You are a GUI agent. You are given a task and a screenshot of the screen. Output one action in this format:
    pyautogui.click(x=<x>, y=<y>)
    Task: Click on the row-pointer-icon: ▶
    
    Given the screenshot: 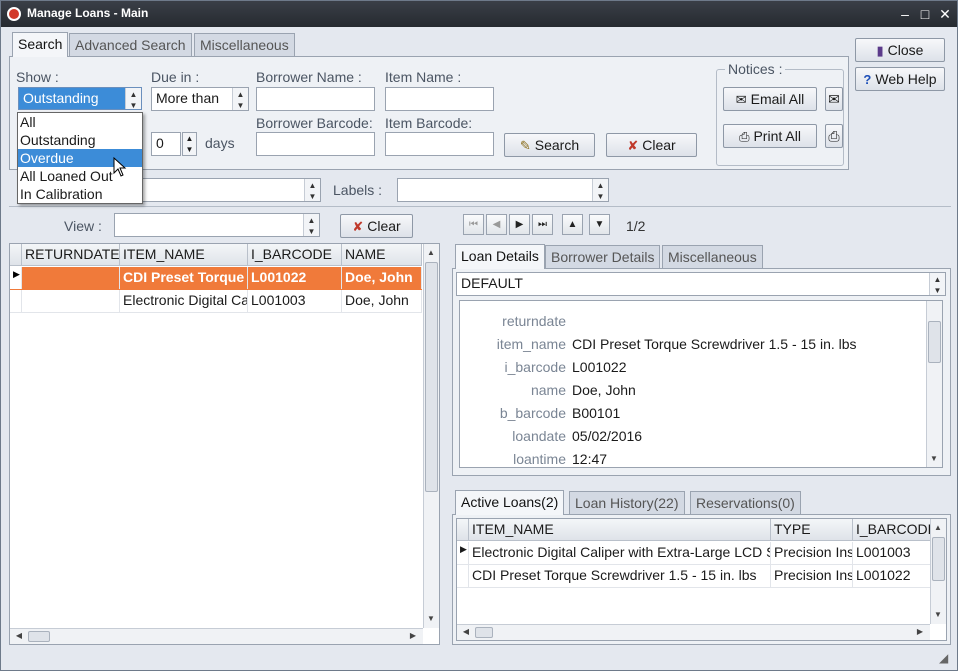 What is the action you would take?
    pyautogui.click(x=16, y=278)
    